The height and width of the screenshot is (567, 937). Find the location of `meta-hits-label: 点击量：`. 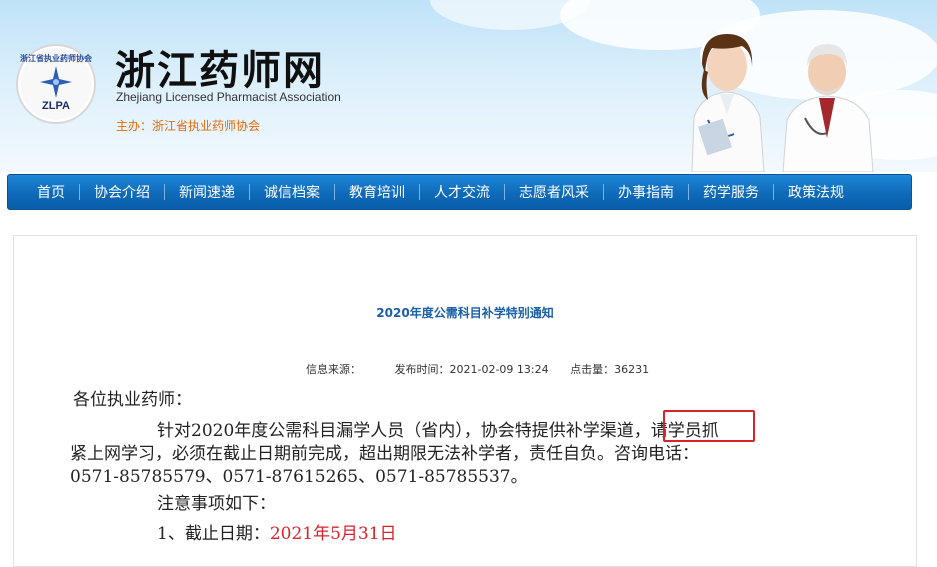

meta-hits-label: 点击量： is located at coordinates (592, 369).